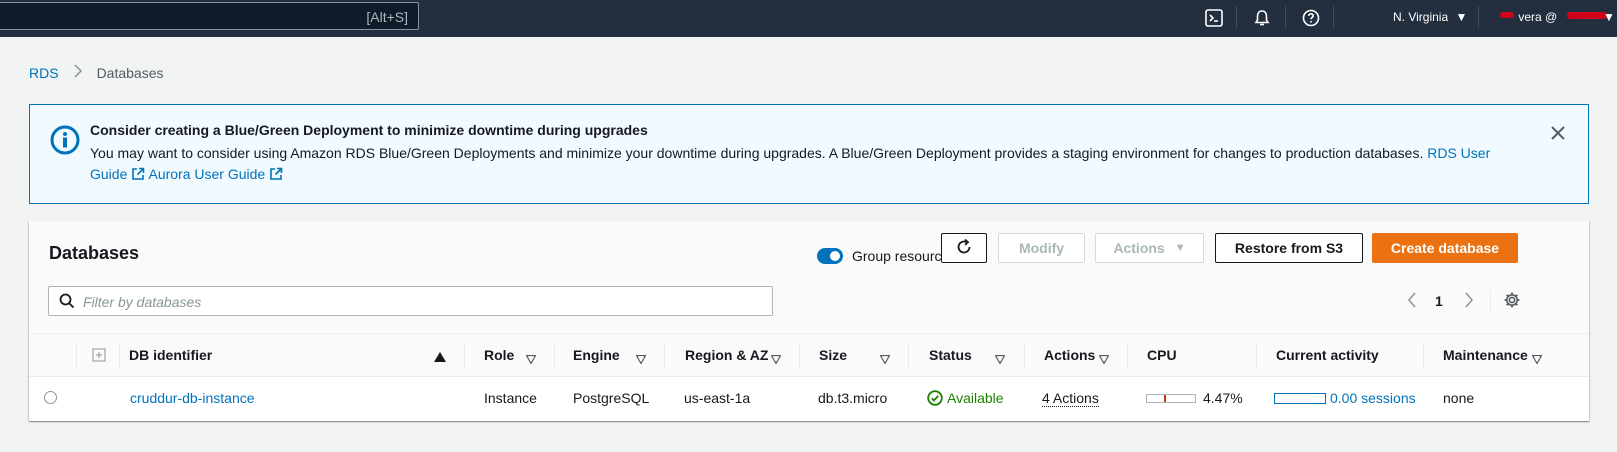  Describe the element at coordinates (833, 355) in the screenshot. I see `column-header-size: Size` at that location.